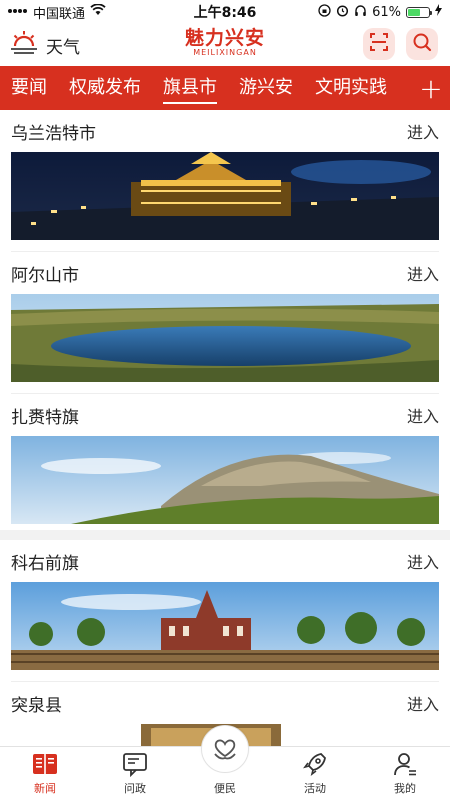  What do you see at coordinates (315, 788) in the screenshot?
I see `nav-label: 活动` at bounding box center [315, 788].